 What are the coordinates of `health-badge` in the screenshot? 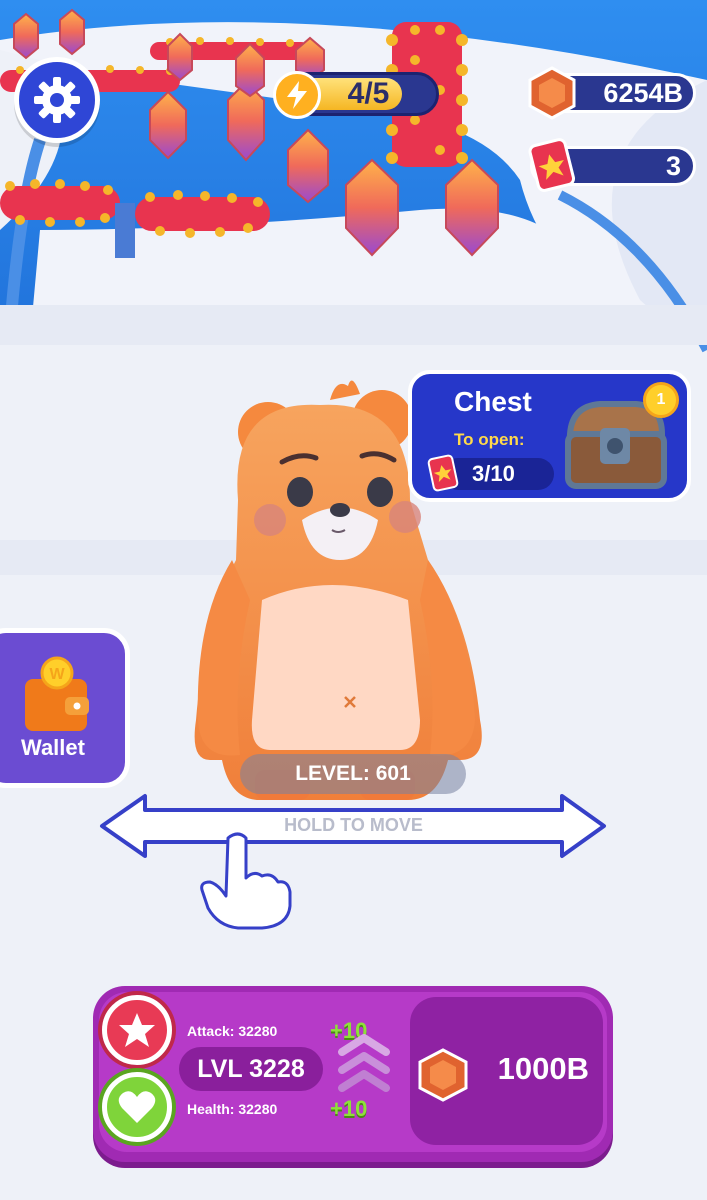 It's located at (137, 1107).